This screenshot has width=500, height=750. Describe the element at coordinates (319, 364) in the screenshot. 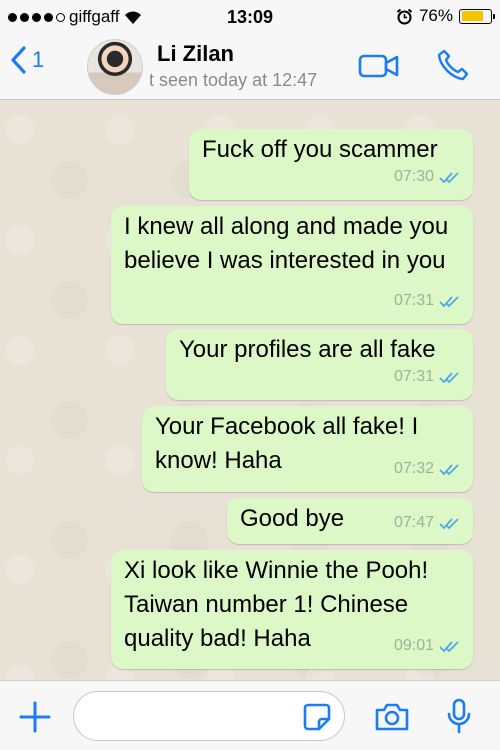

I see `message-bubble: Your profiles are all fake 07:31` at that location.